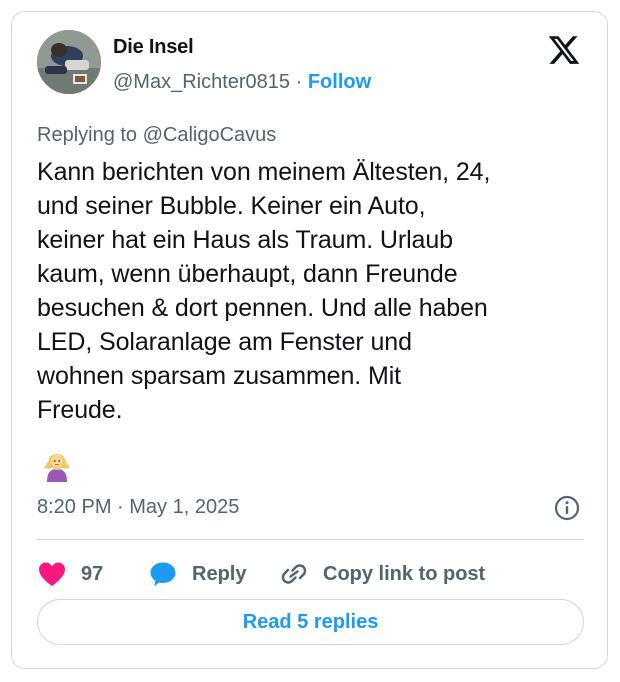 The width and height of the screenshot is (620, 682). Describe the element at coordinates (156, 135) in the screenshot. I see `replying-to: Replying to @CaligoCavus` at that location.